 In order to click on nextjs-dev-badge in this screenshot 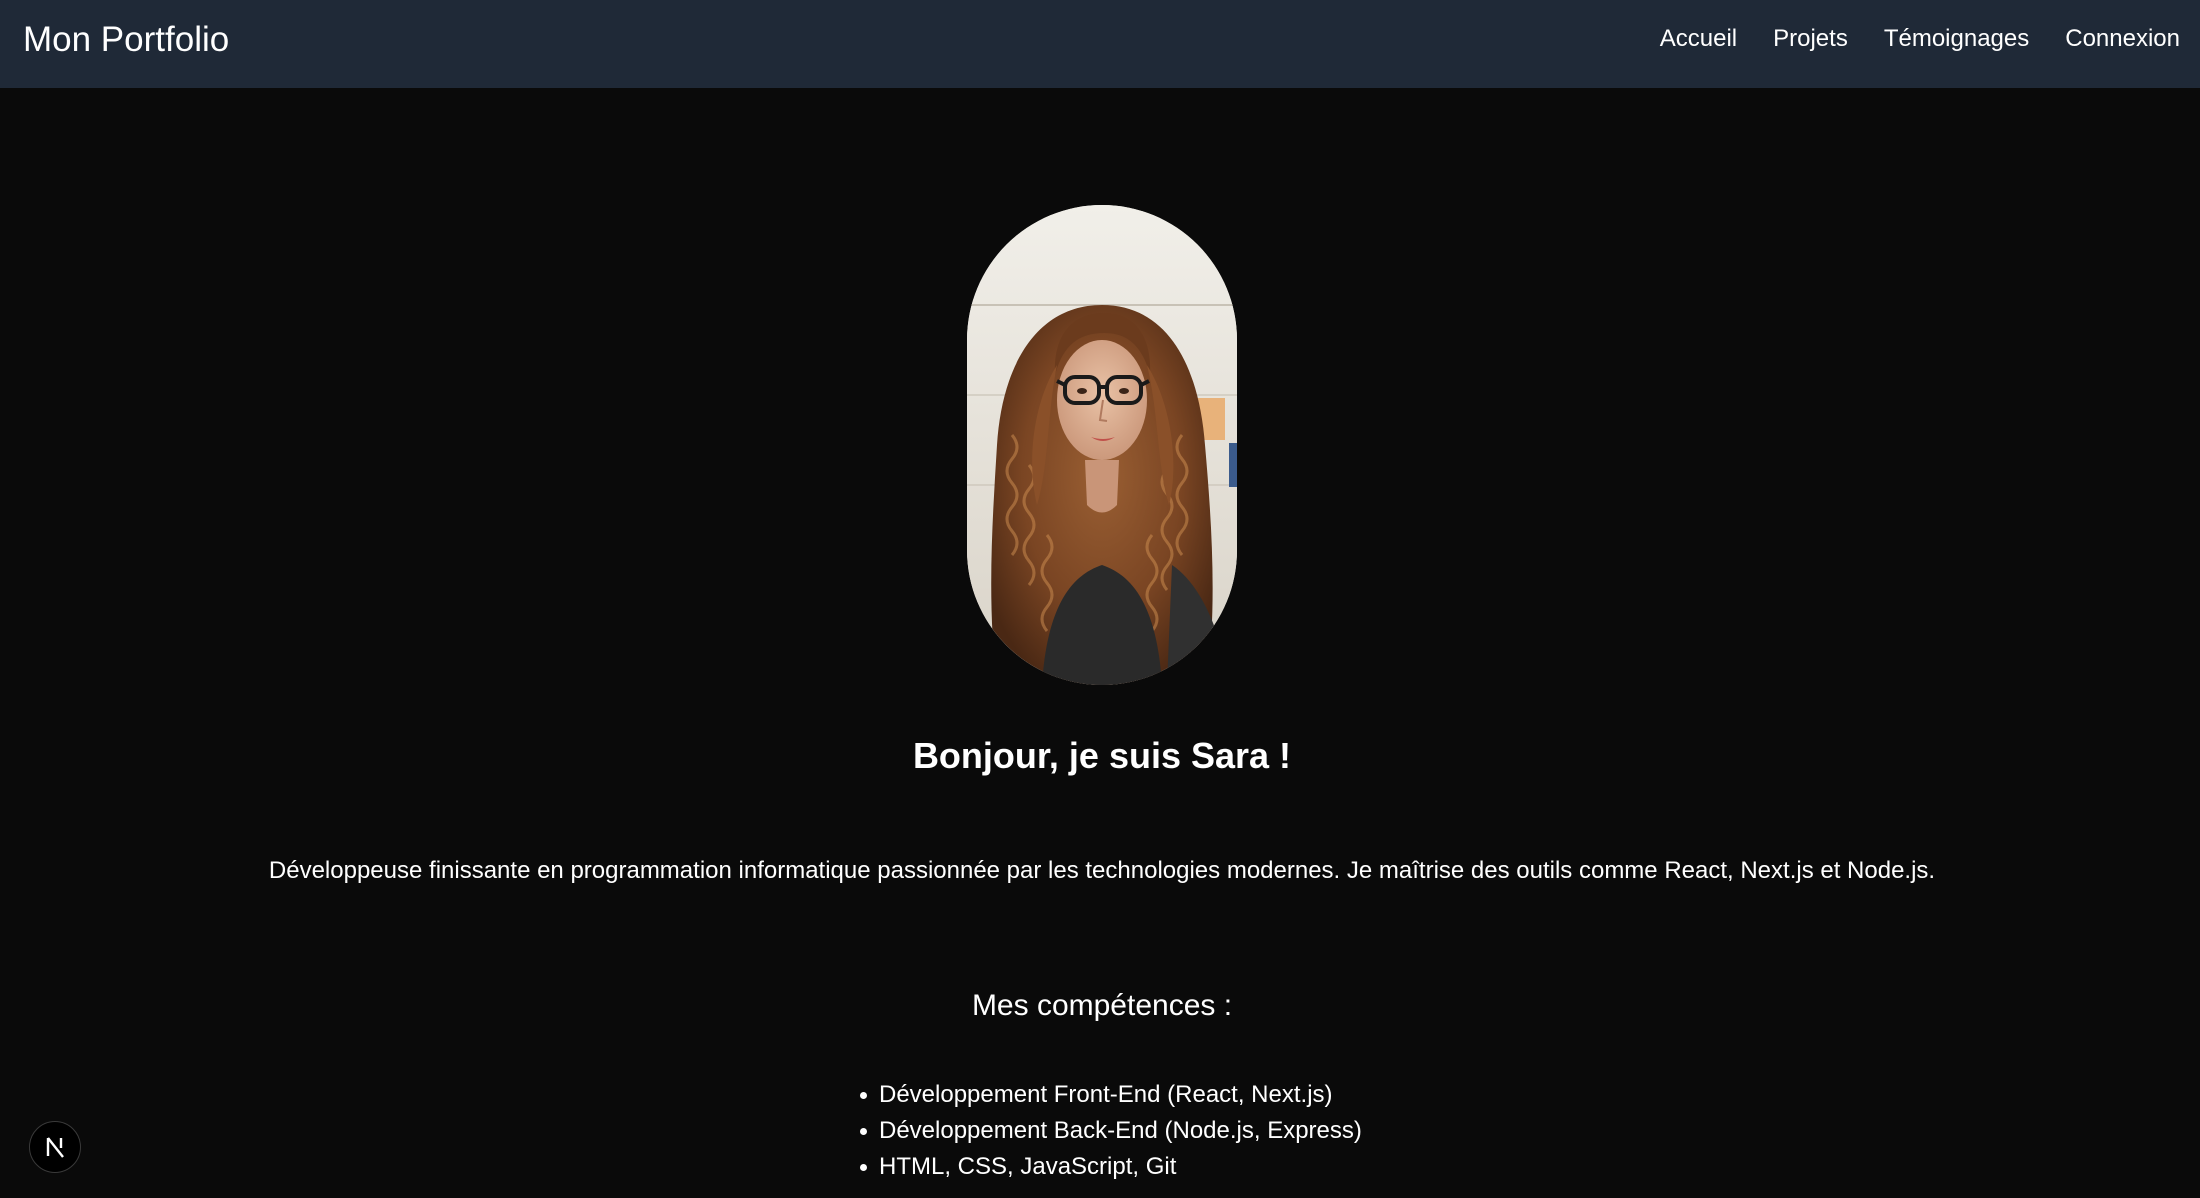, I will do `click(55, 1147)`.